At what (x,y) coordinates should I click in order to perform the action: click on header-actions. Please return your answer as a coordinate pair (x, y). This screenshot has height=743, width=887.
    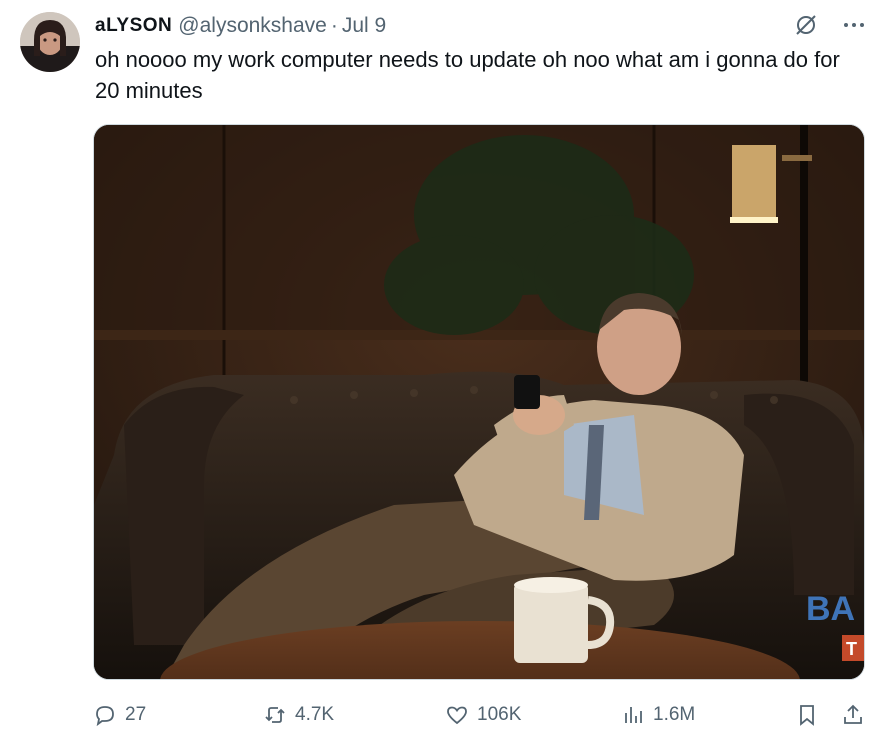
    Looking at the image, I should click on (830, 25).